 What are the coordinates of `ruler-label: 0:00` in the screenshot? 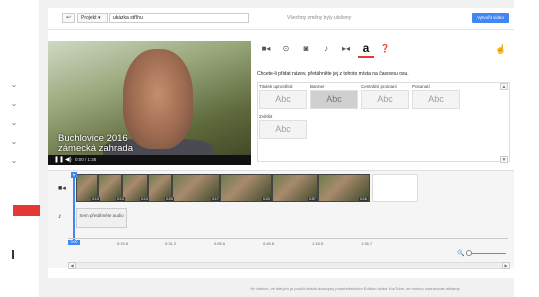 It's located at (74, 242).